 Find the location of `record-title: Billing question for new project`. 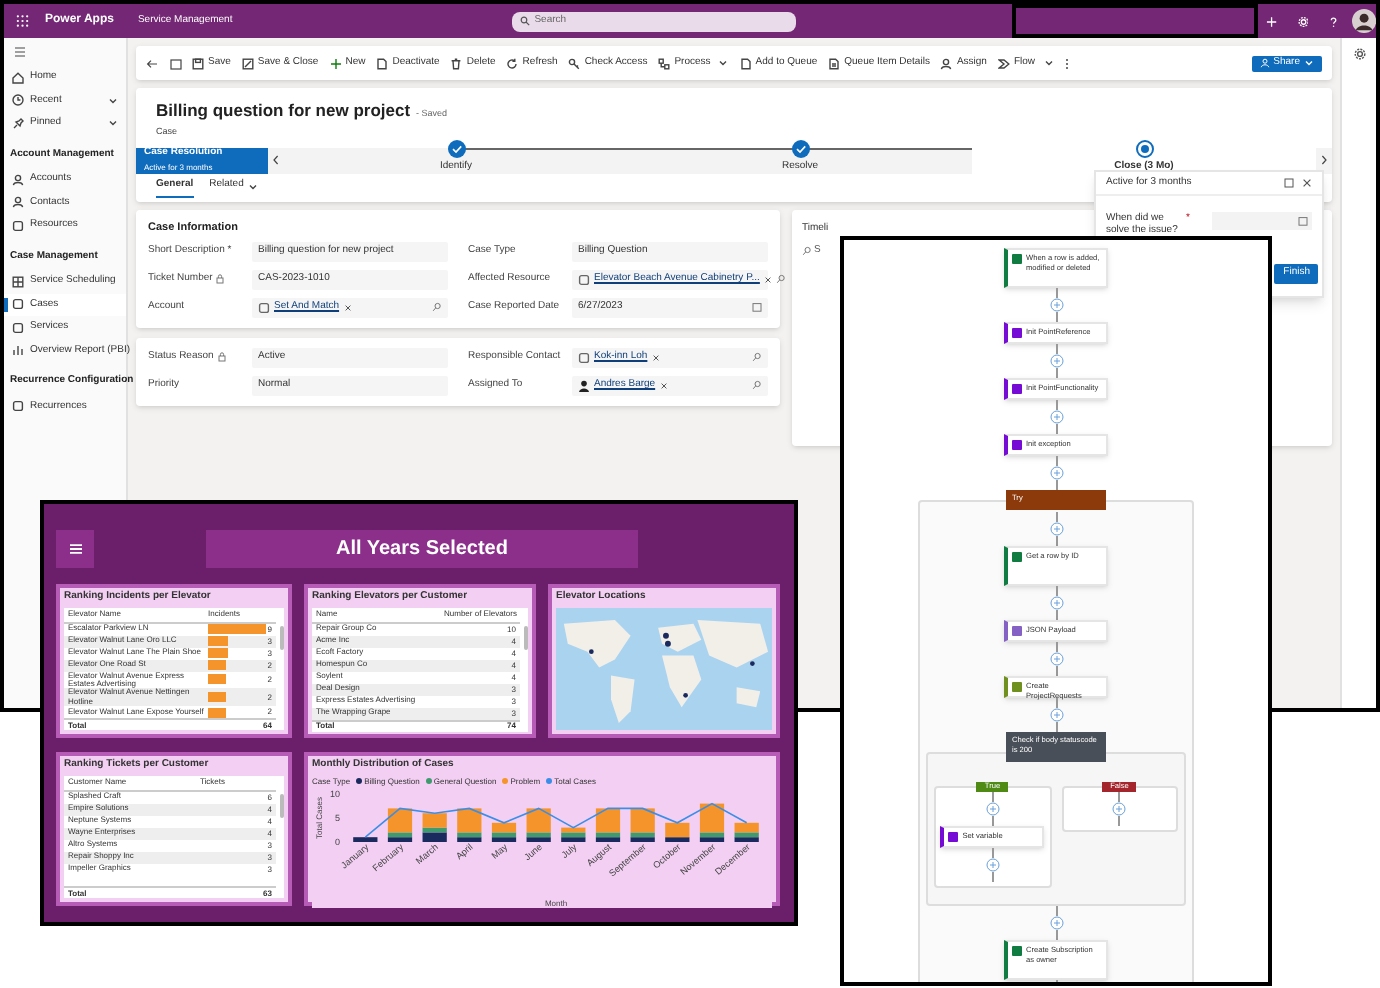

record-title: Billing question for new project is located at coordinates (283, 111).